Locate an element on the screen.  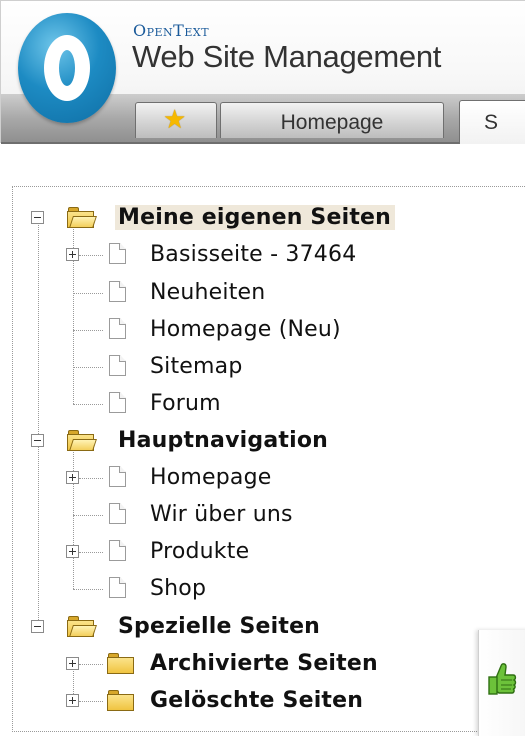
tree-item-forum: Forum is located at coordinates (263, 403).